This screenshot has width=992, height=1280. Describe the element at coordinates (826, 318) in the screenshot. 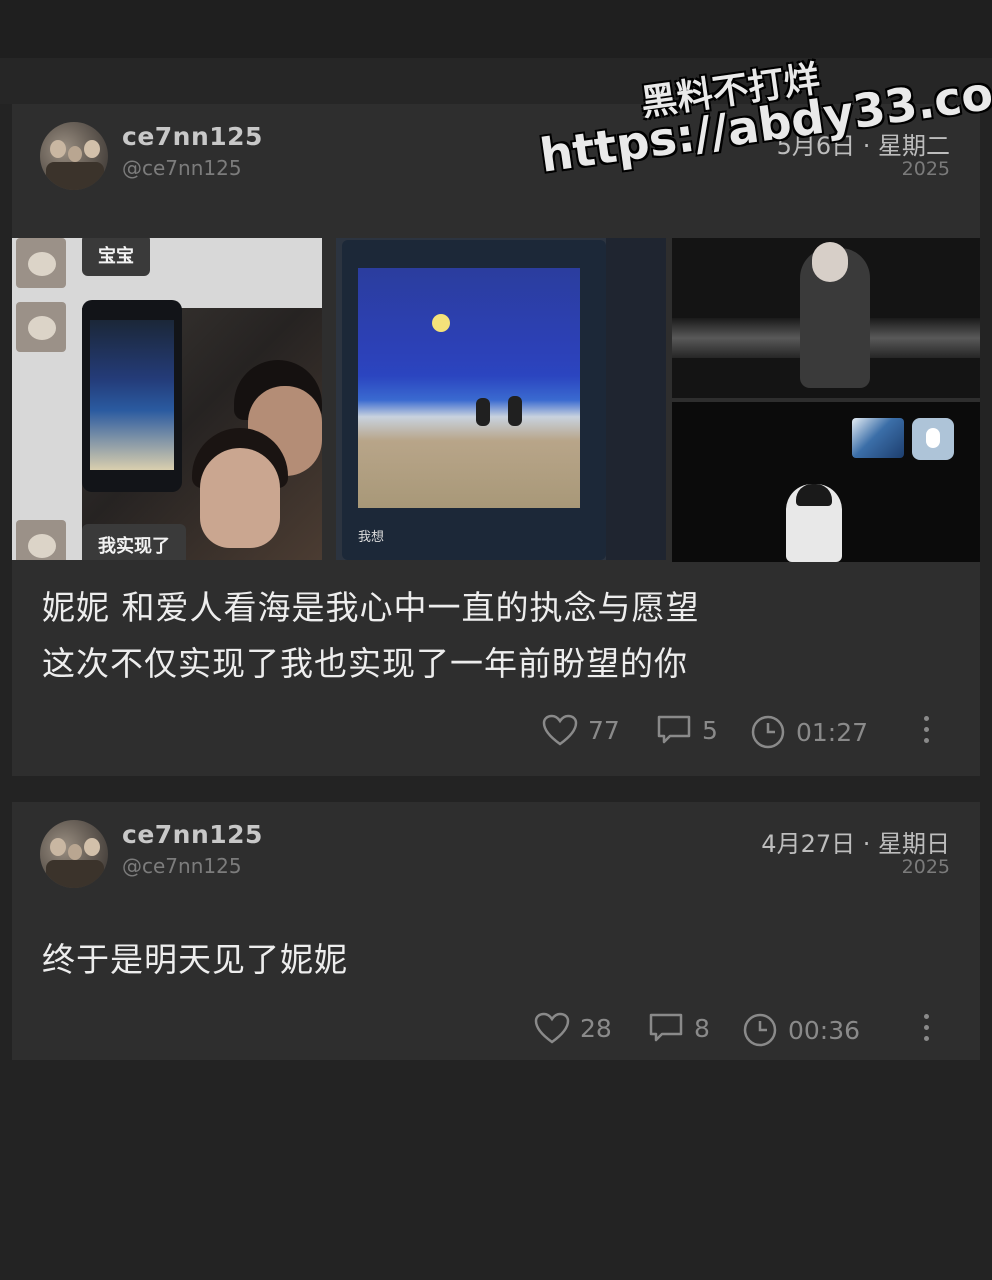

I see `photo-beach-night` at that location.